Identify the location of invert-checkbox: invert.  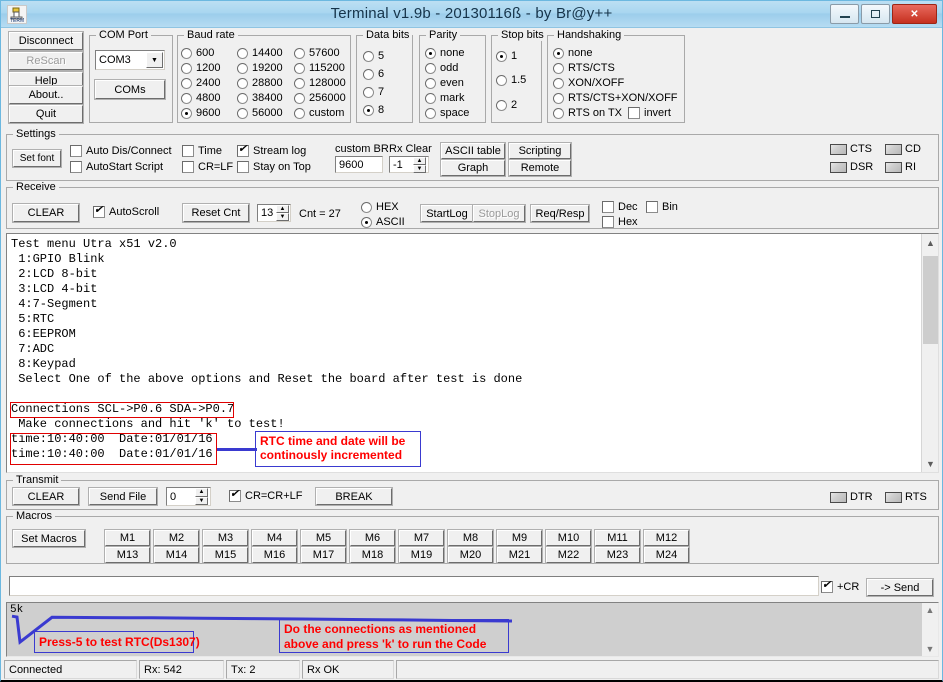
(649, 113).